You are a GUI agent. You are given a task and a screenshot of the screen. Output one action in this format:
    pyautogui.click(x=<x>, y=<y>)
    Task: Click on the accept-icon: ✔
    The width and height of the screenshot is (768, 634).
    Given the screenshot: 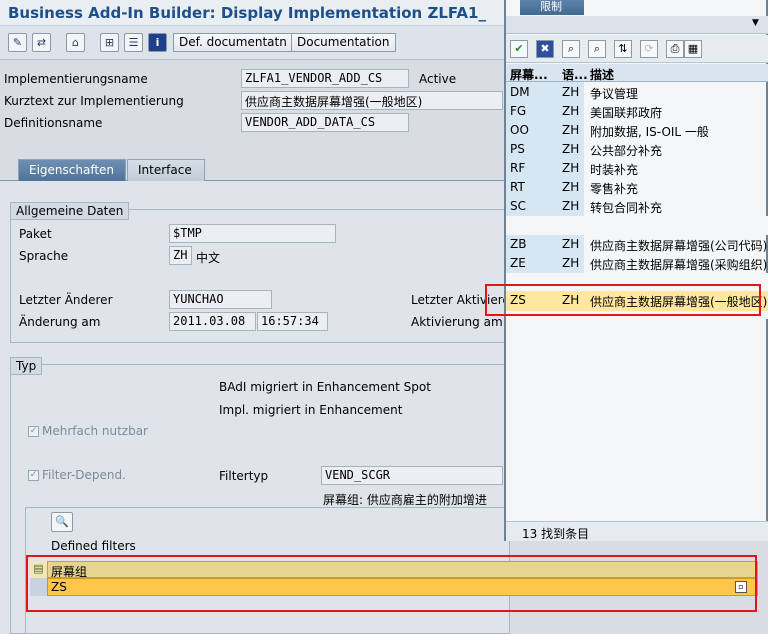 What is the action you would take?
    pyautogui.click(x=519, y=49)
    